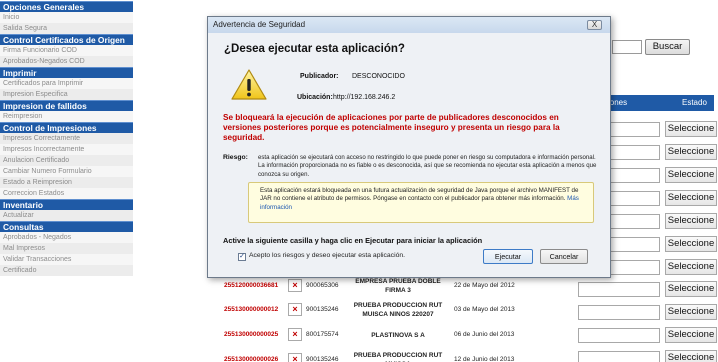 This screenshot has height=362, width=718. Describe the element at coordinates (66, 193) in the screenshot. I see `sidebar-item: Correccion Estados` at that location.